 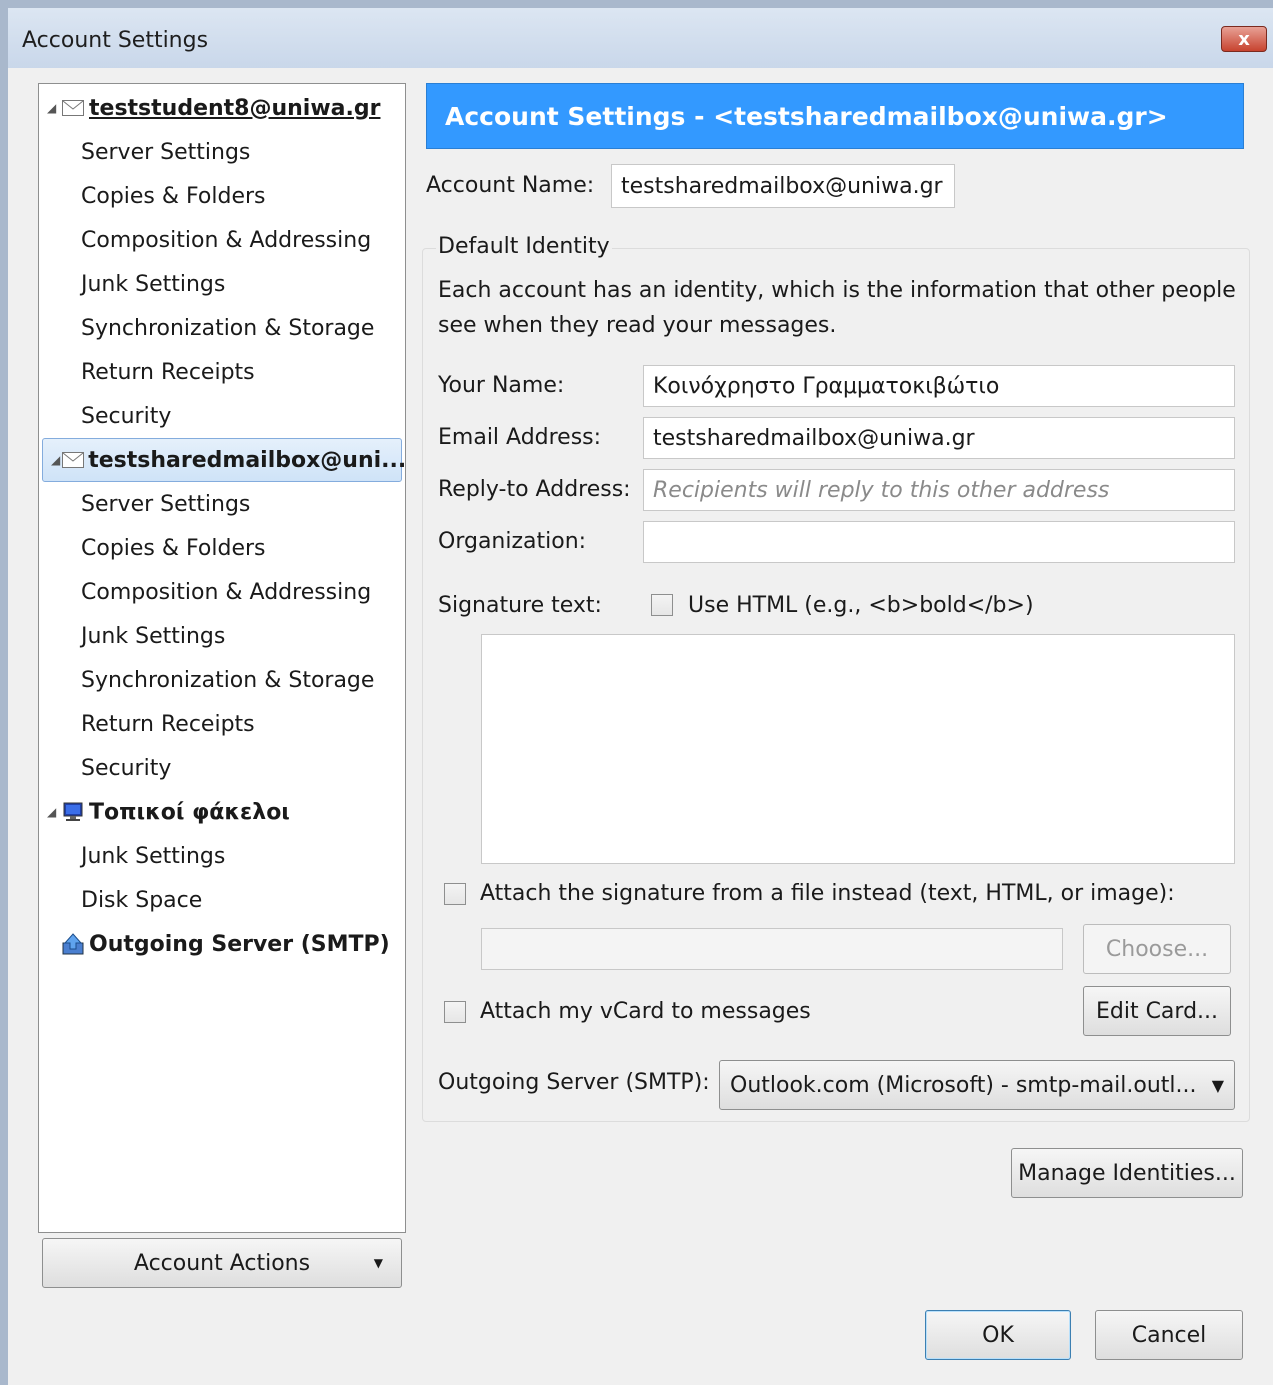 I want to click on tree-item-disk-space: Disk Space, so click(x=222, y=900).